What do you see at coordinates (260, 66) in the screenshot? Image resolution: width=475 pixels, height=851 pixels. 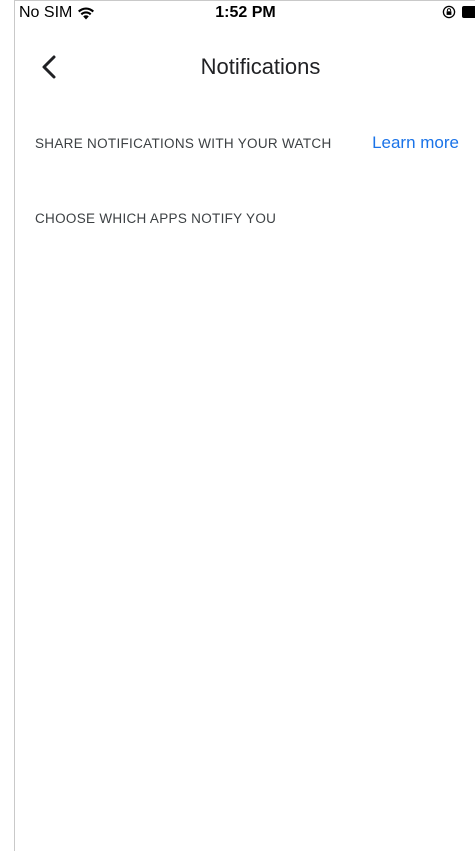 I see `page-title: Notifications` at bounding box center [260, 66].